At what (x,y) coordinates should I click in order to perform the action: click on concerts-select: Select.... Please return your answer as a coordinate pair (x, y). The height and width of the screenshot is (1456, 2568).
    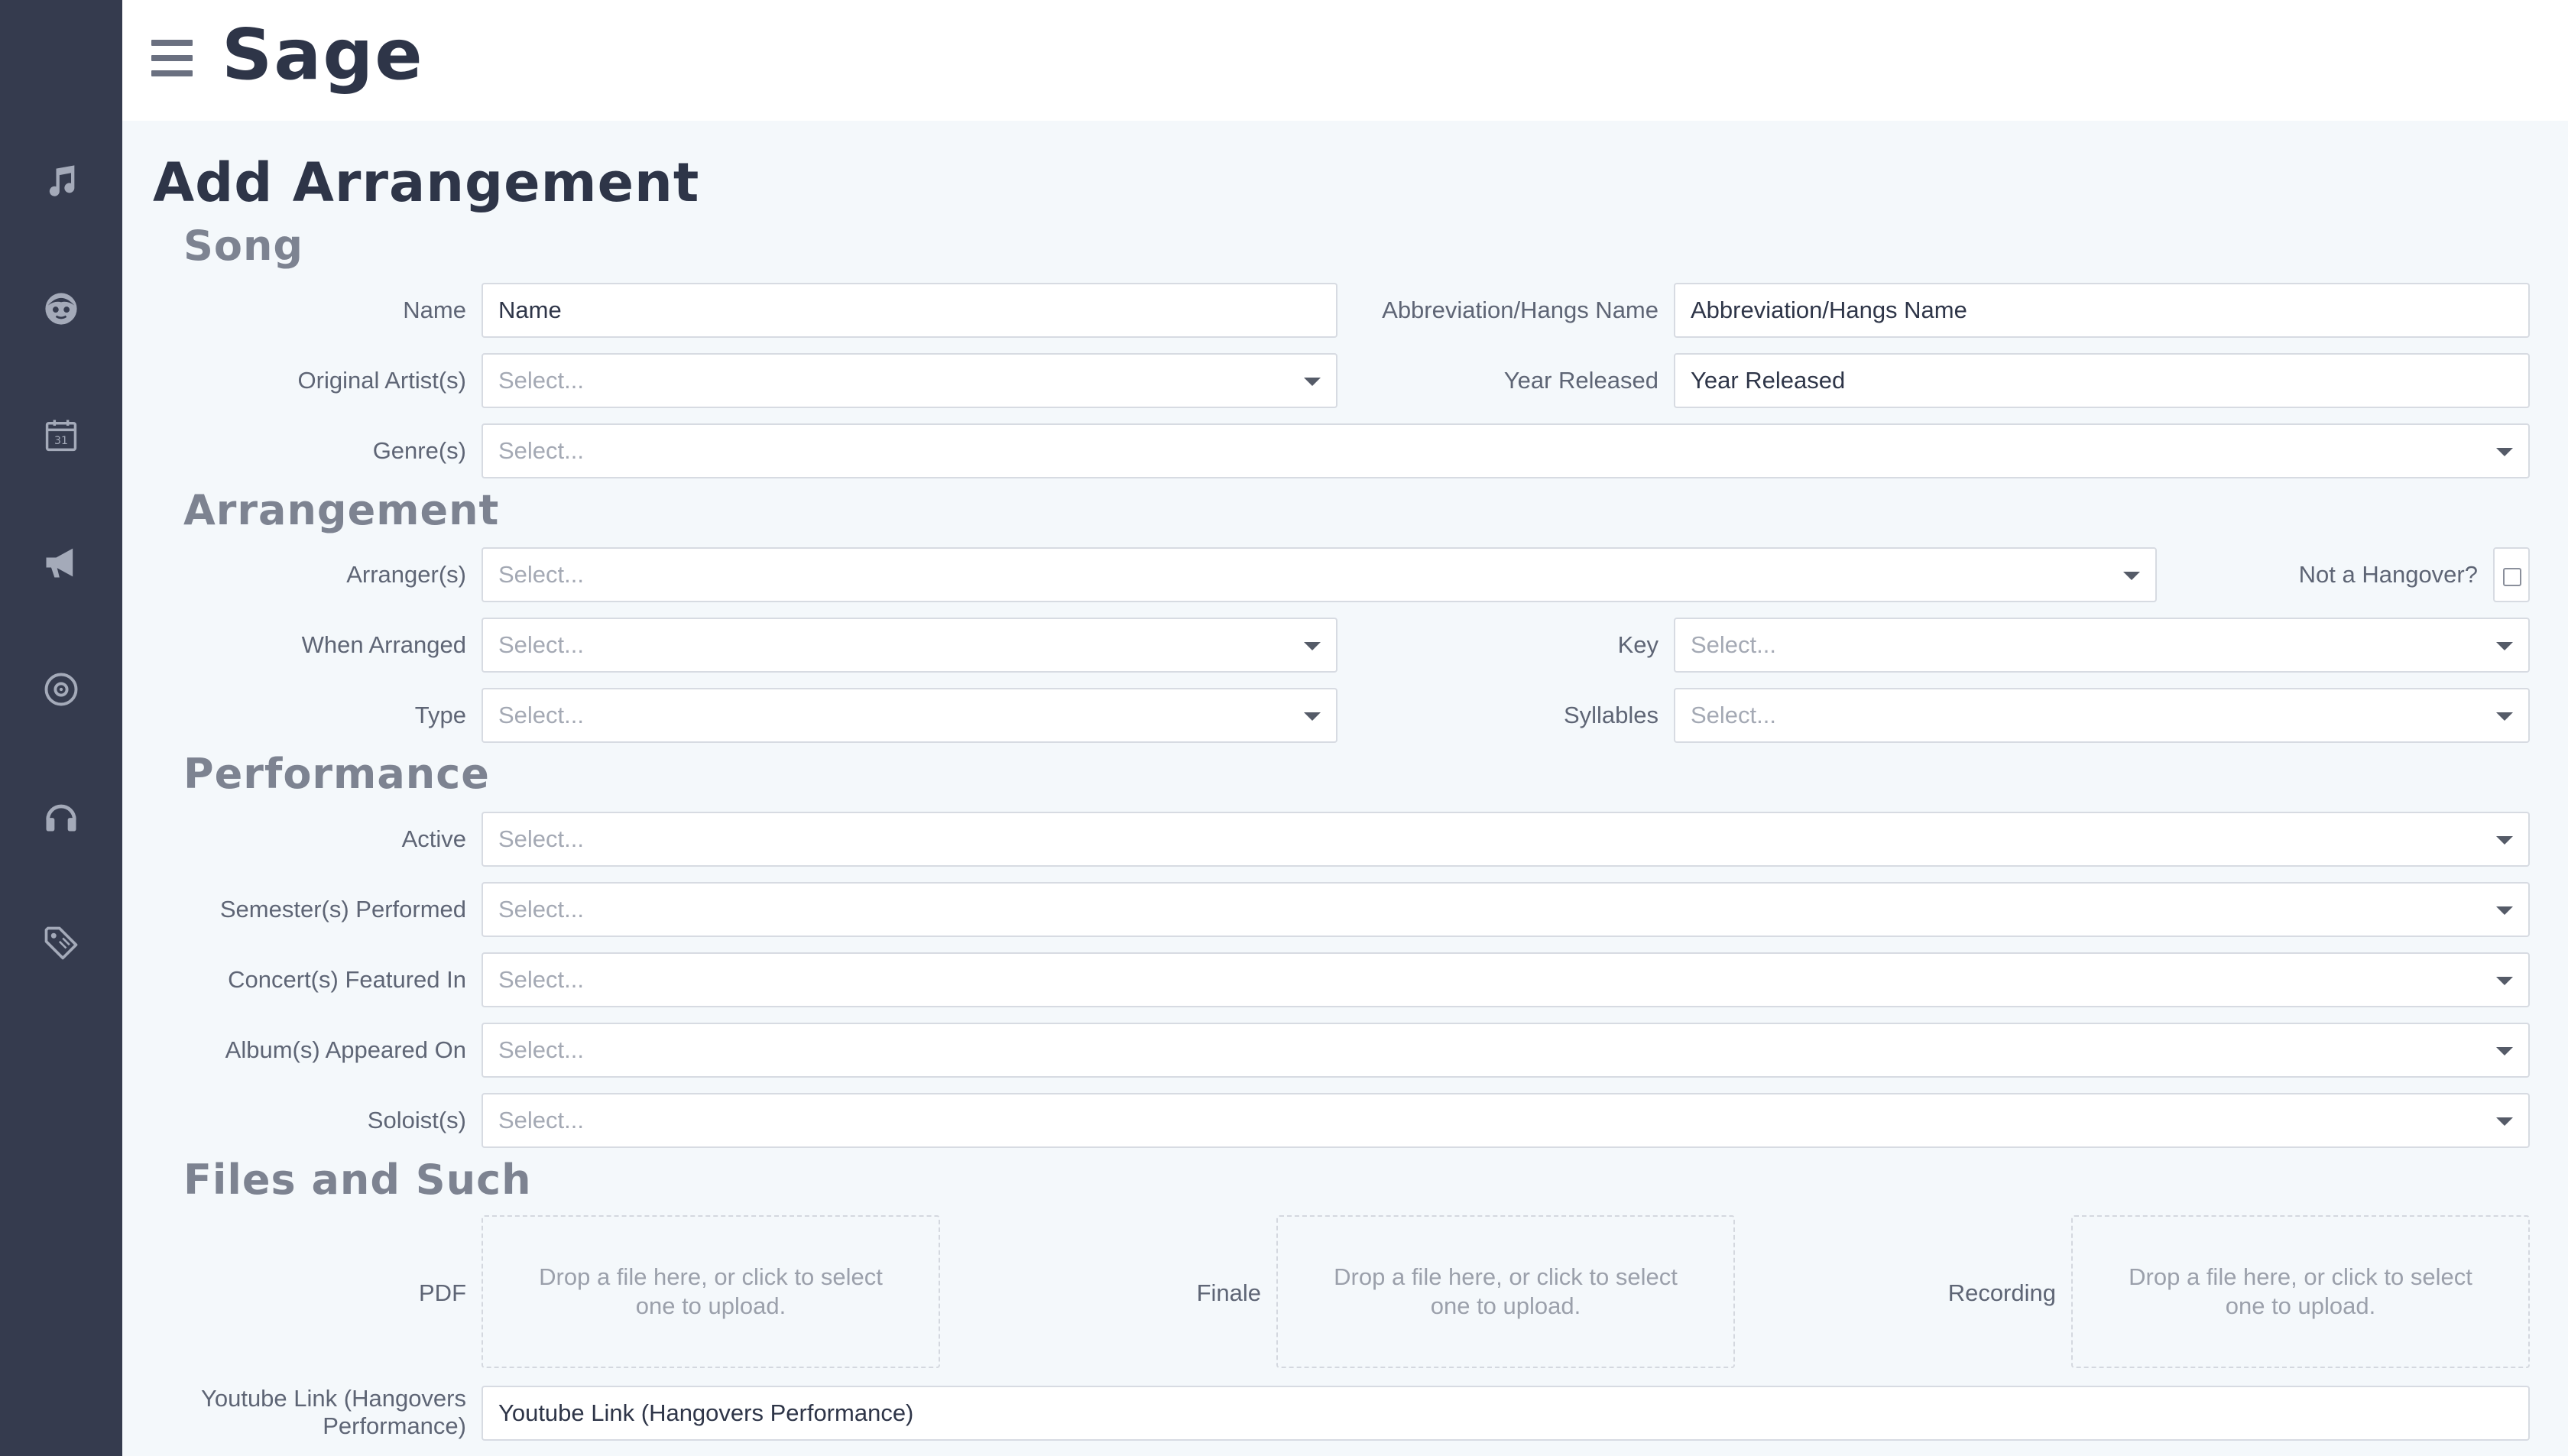
    Looking at the image, I should click on (1505, 979).